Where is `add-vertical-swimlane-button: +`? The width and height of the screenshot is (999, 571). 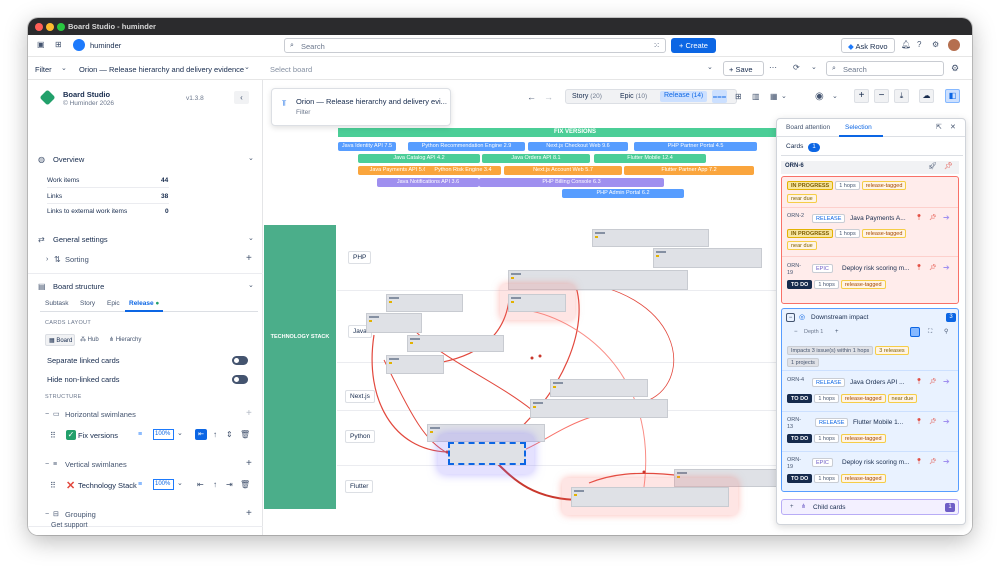 add-vertical-swimlane-button: + is located at coordinates (249, 464).